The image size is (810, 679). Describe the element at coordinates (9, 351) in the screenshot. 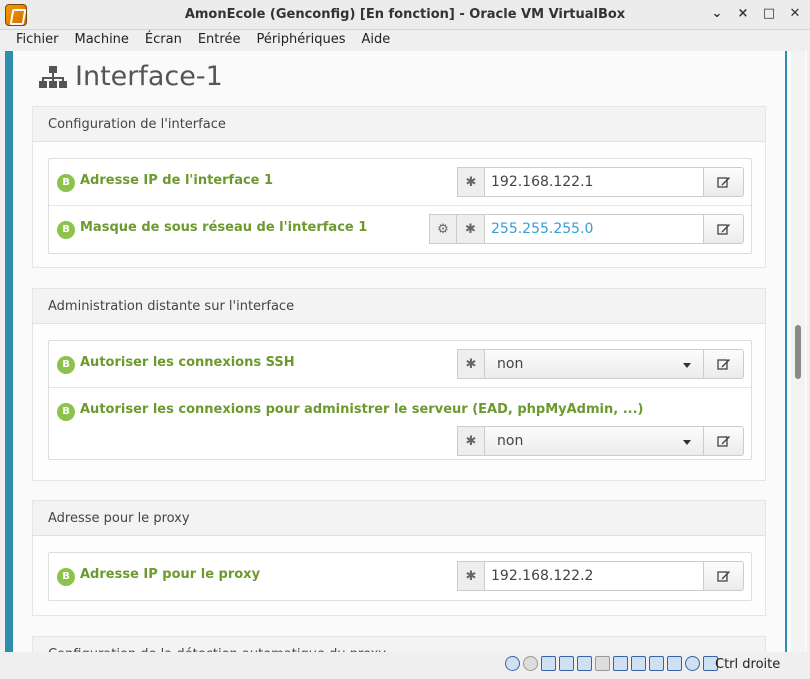

I see `accent-bar-left` at that location.